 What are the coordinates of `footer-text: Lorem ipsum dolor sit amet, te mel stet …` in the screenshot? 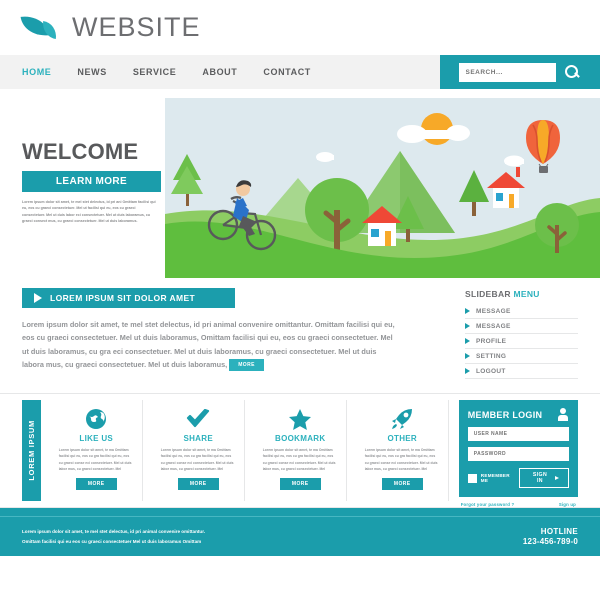 It's located at (113, 536).